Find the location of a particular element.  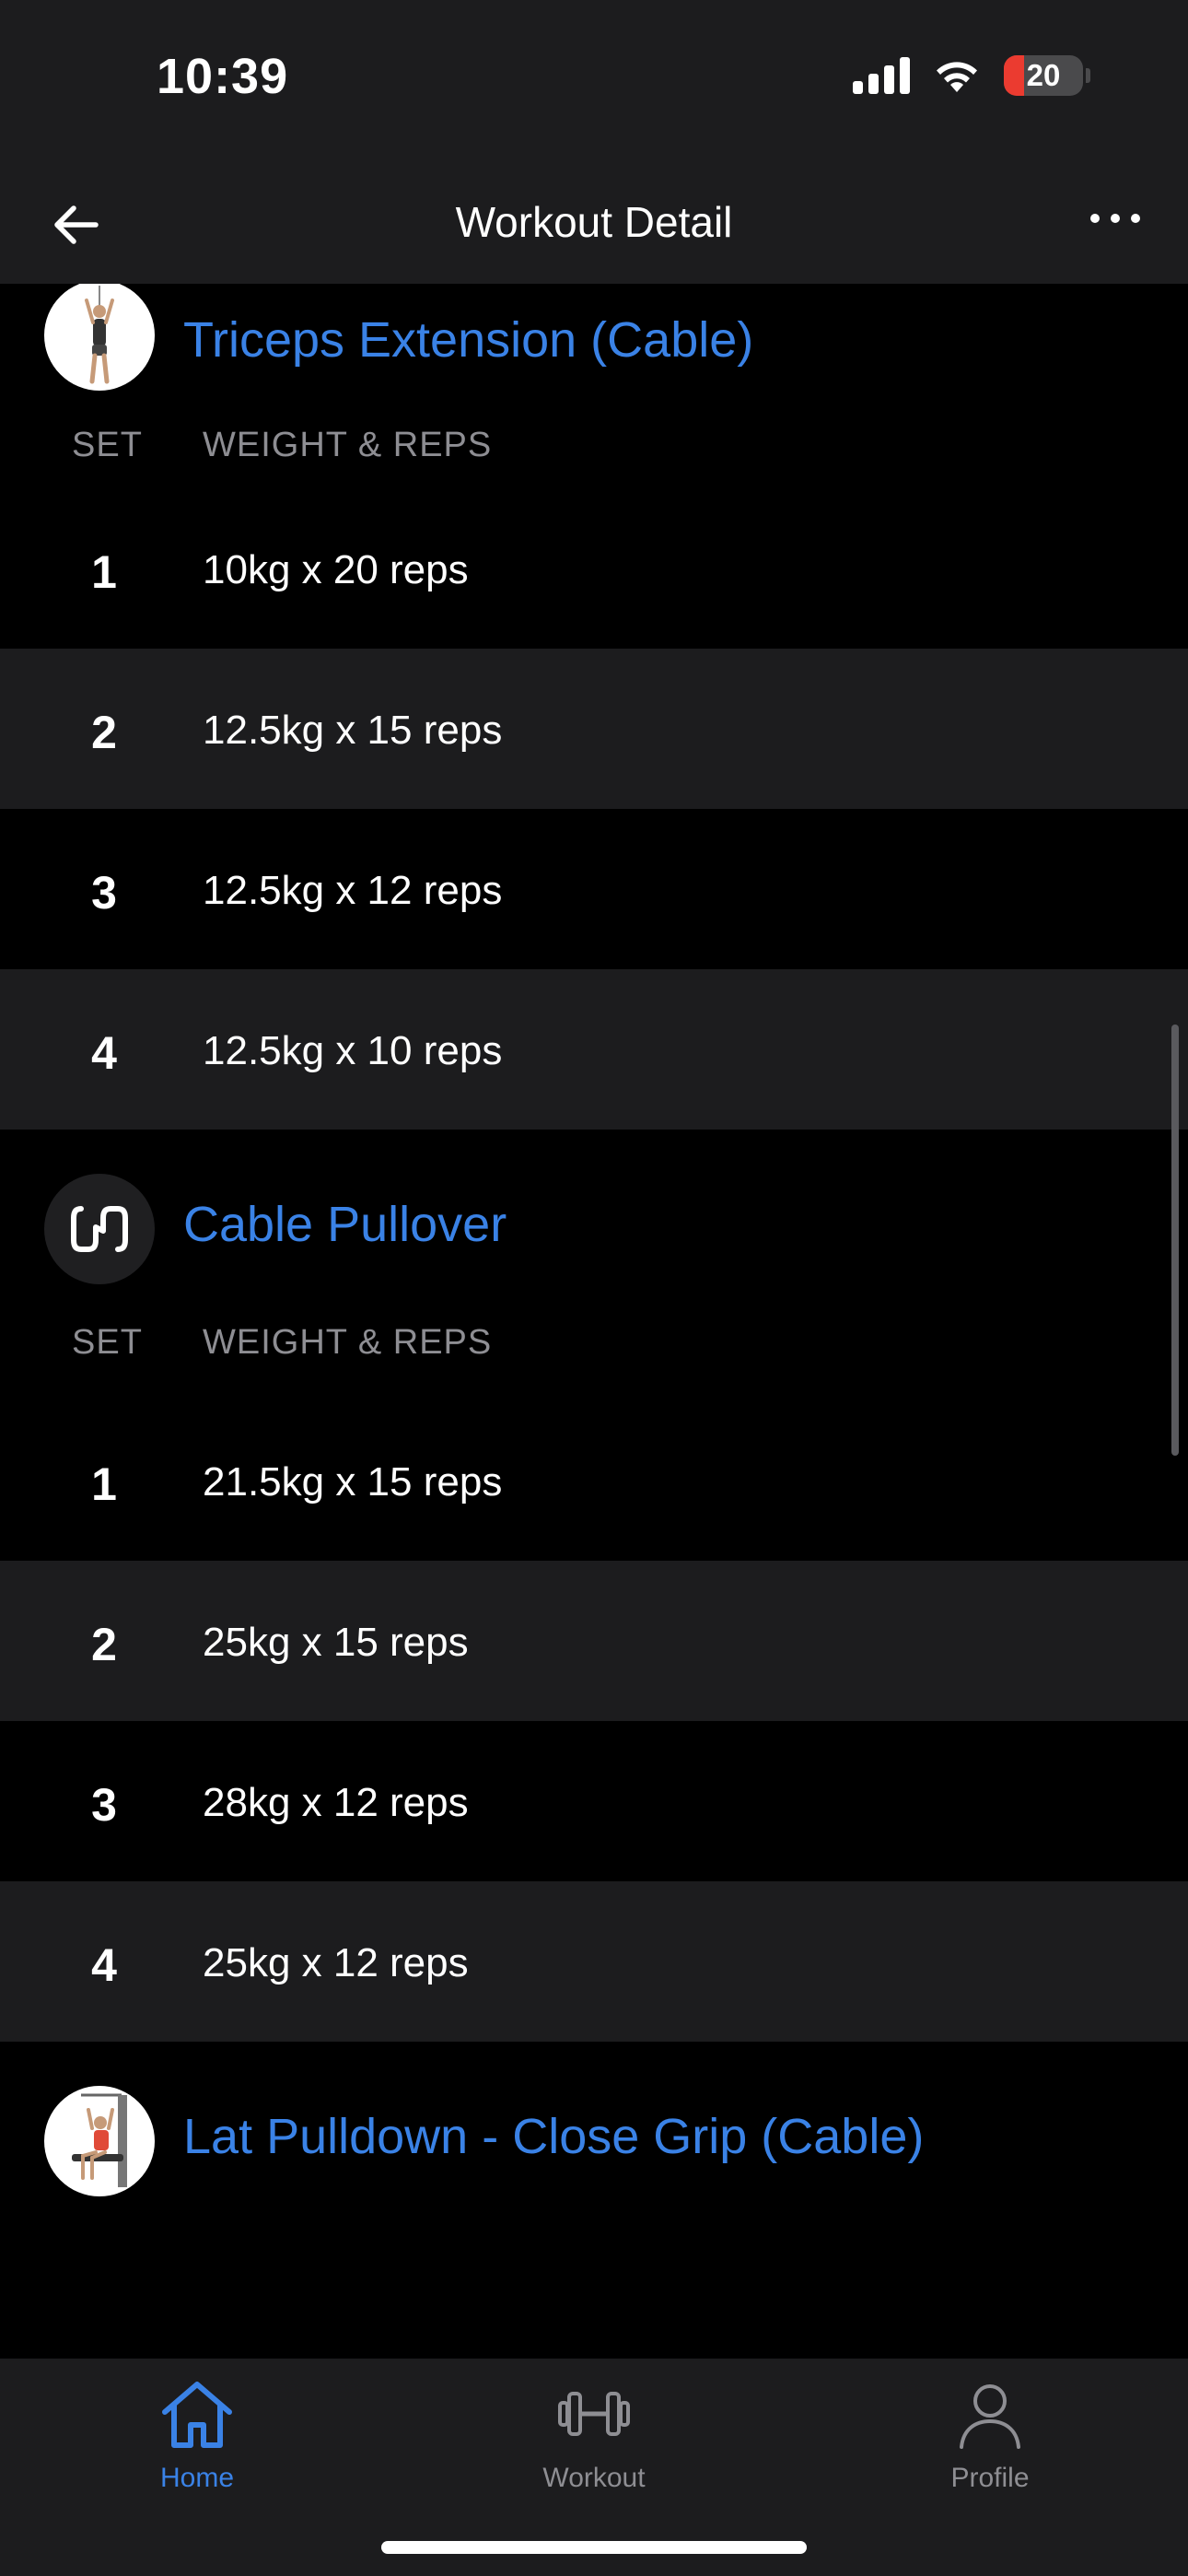

set-weight-reps: 12.5kg x 15 reps is located at coordinates (353, 731).